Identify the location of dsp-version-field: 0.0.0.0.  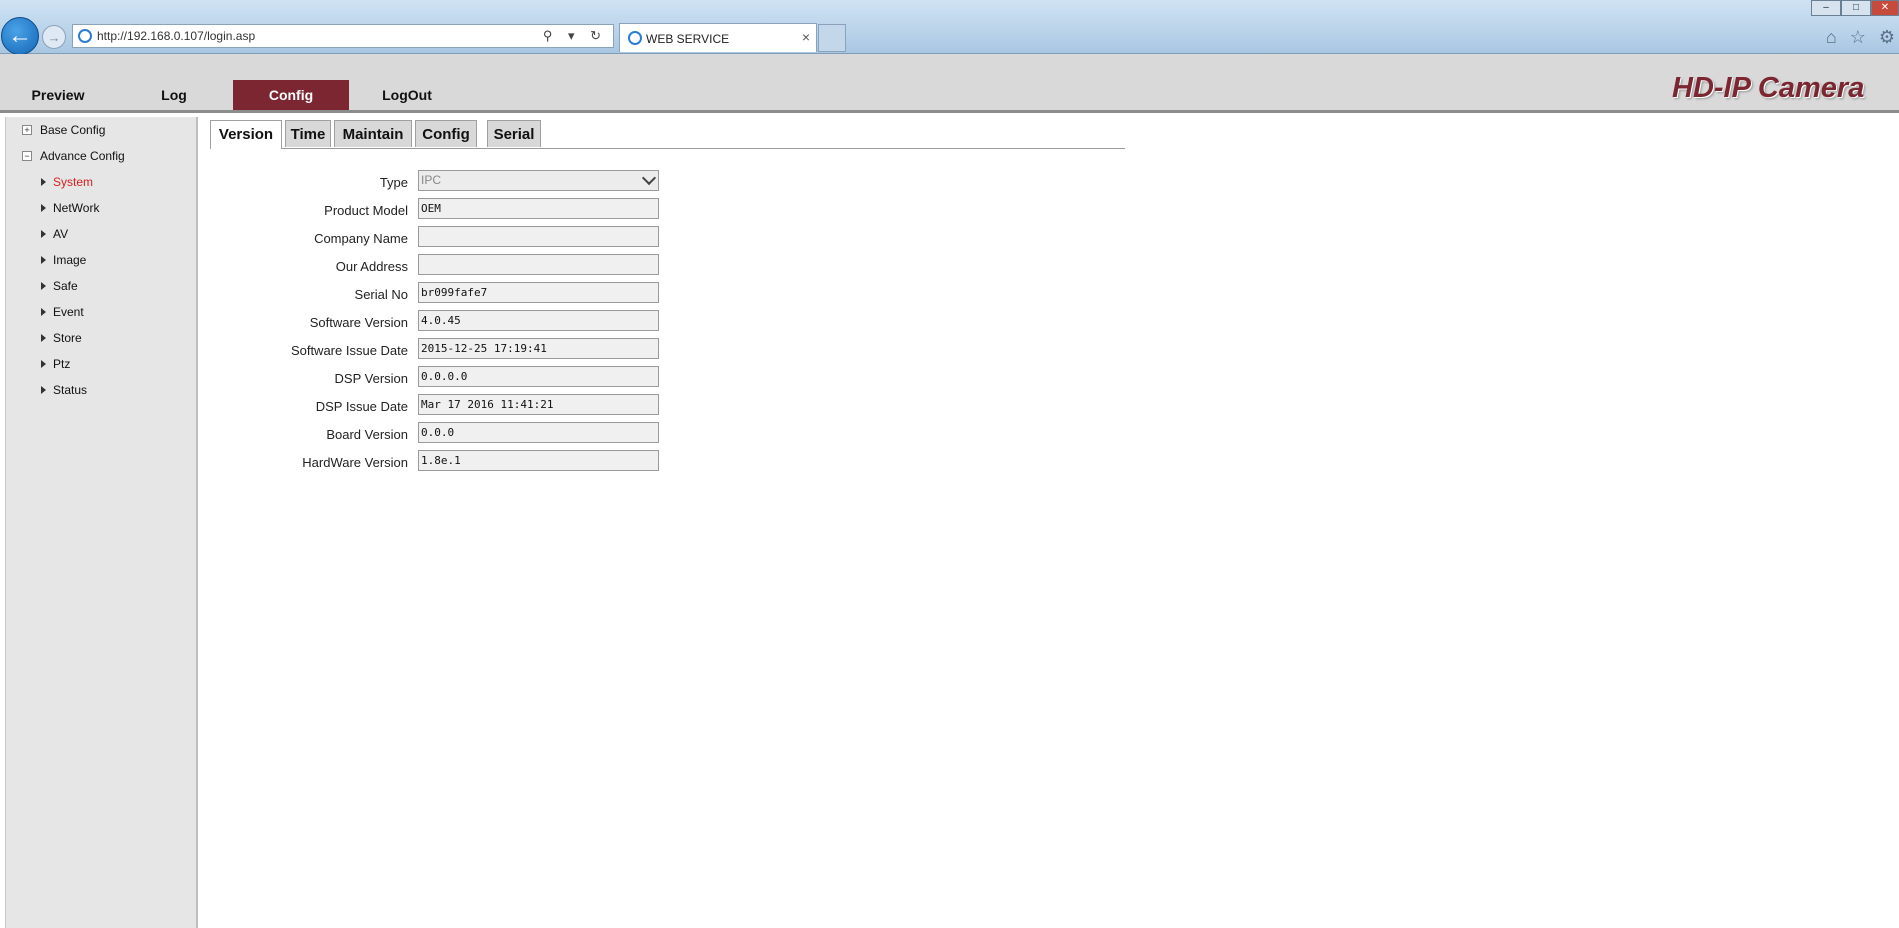
(538, 376).